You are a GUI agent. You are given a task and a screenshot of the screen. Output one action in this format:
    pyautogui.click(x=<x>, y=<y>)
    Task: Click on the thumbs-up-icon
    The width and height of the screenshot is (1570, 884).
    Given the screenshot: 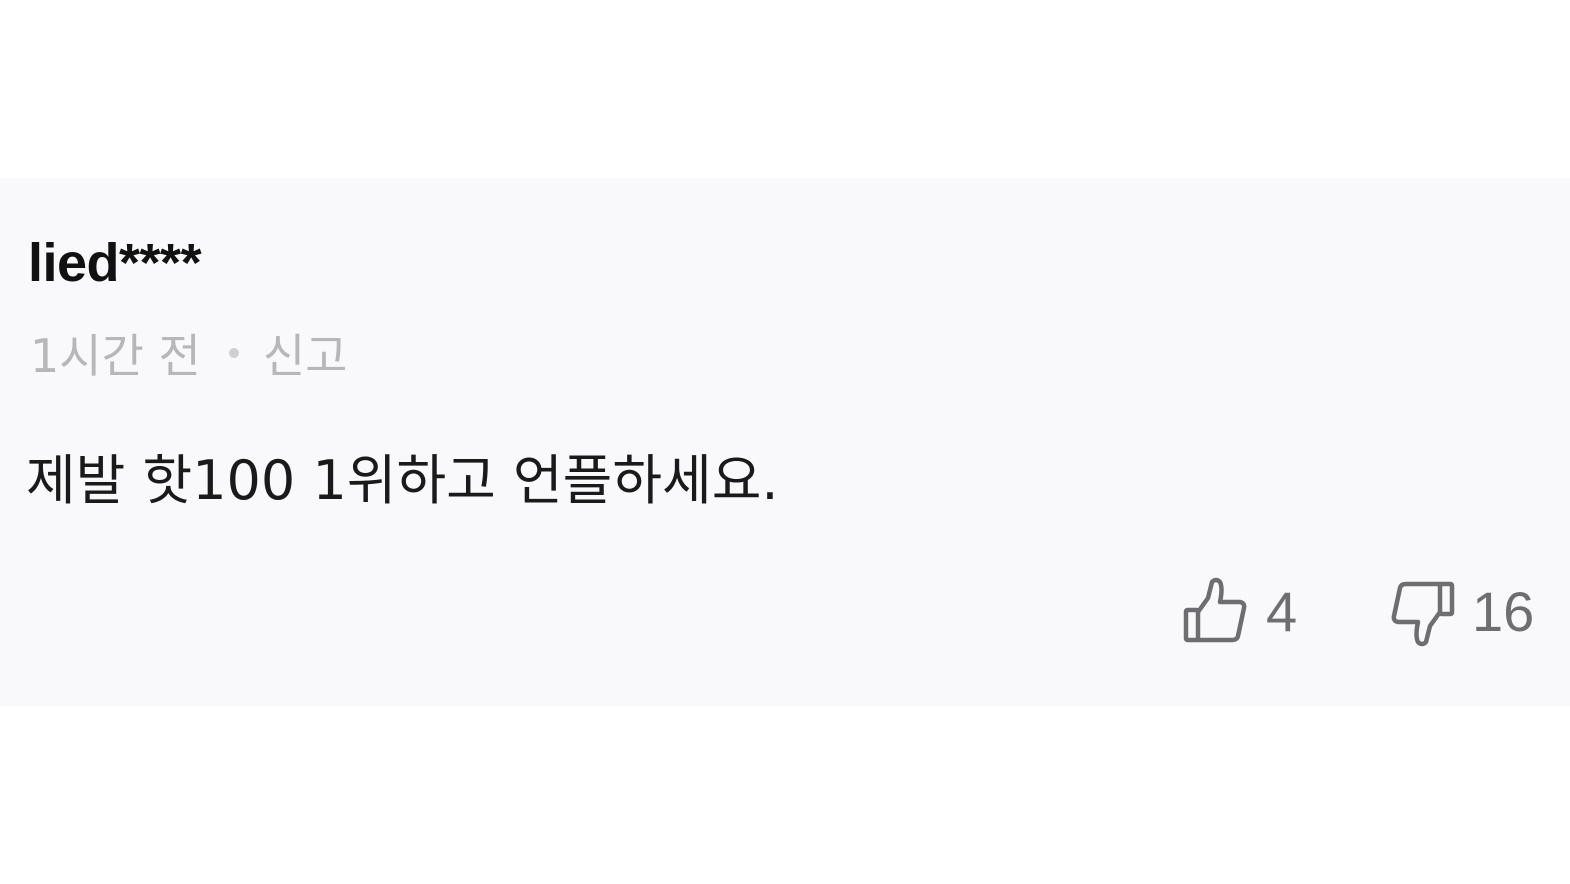 What is the action you would take?
    pyautogui.click(x=1215, y=612)
    